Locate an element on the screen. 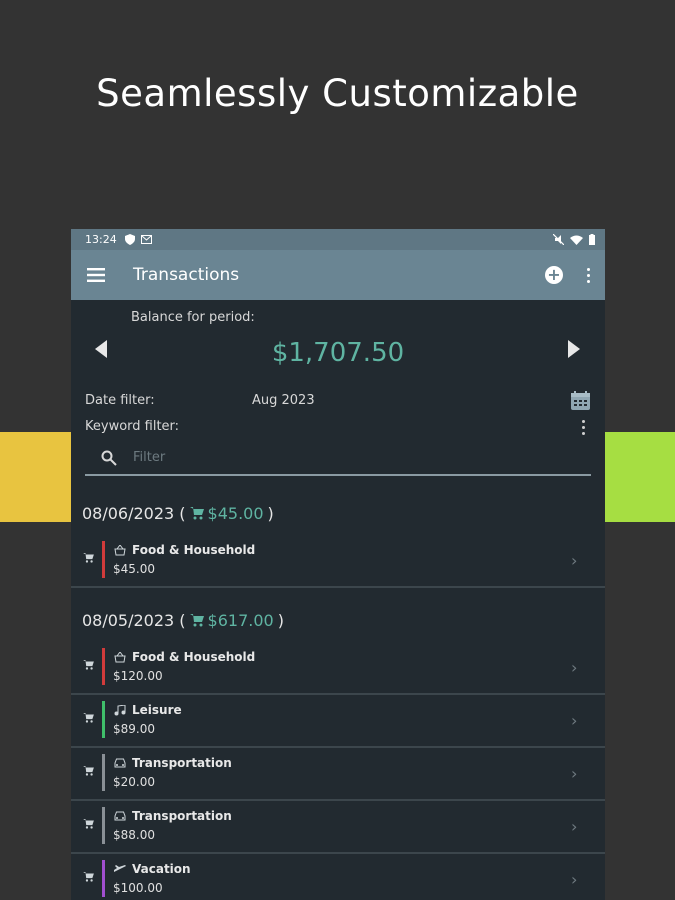 Image resolution: width=675 pixels, height=900 pixels. search-placeholder: Filter is located at coordinates (149, 457).